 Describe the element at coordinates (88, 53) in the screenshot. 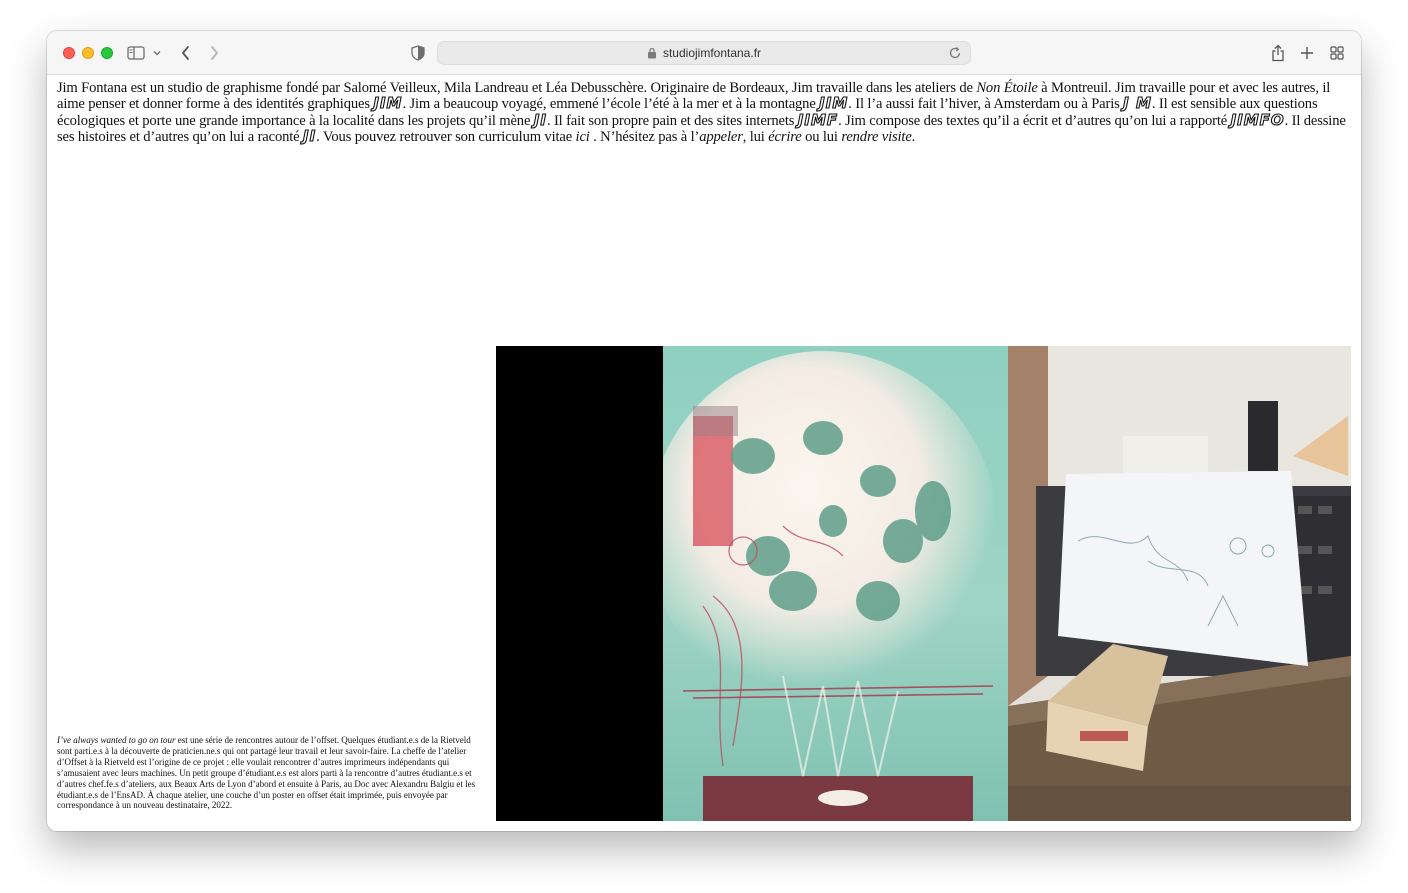

I see `minimize-window-button` at that location.